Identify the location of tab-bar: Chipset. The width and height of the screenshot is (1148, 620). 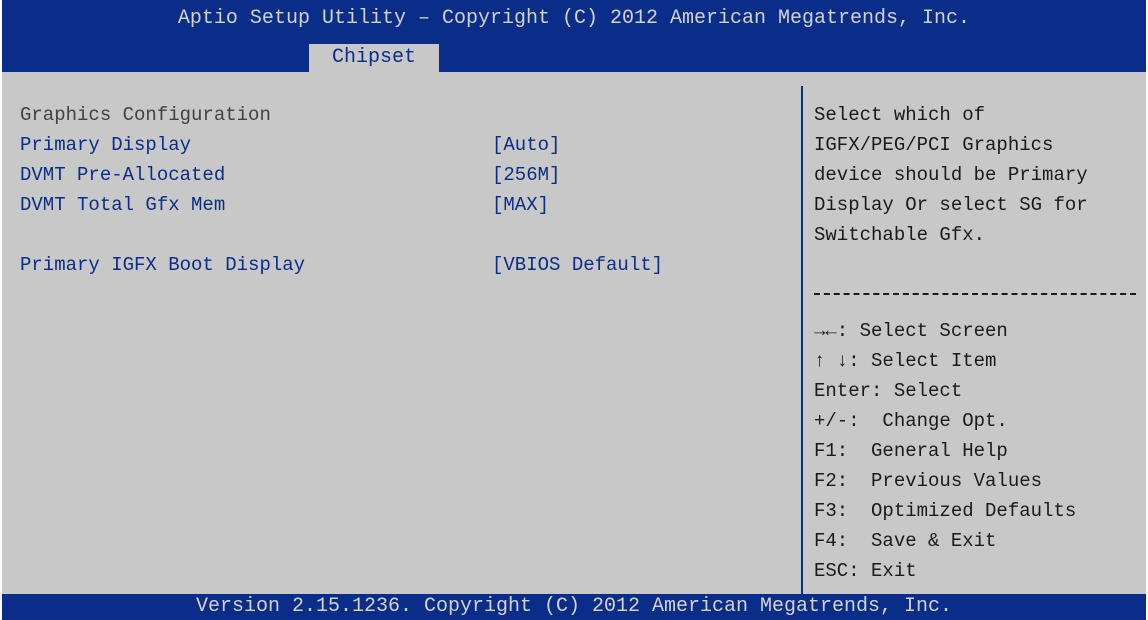
(574, 56).